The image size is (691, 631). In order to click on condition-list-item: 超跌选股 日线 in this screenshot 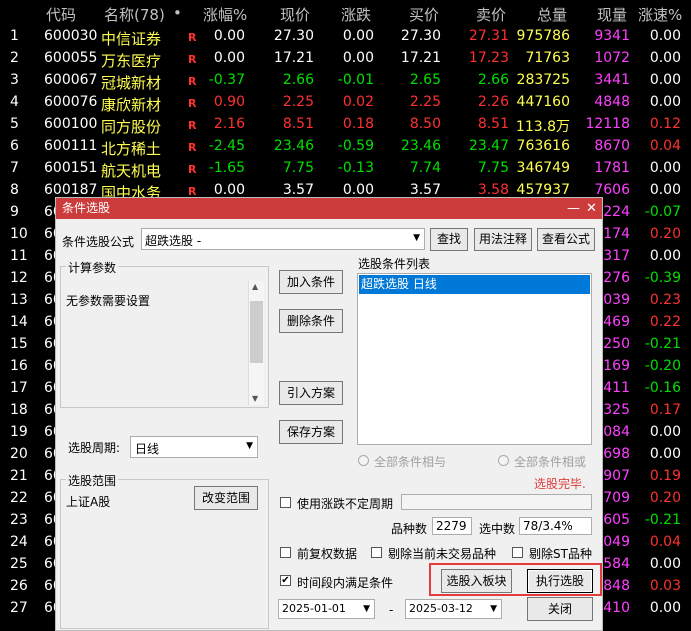, I will do `click(474, 284)`.